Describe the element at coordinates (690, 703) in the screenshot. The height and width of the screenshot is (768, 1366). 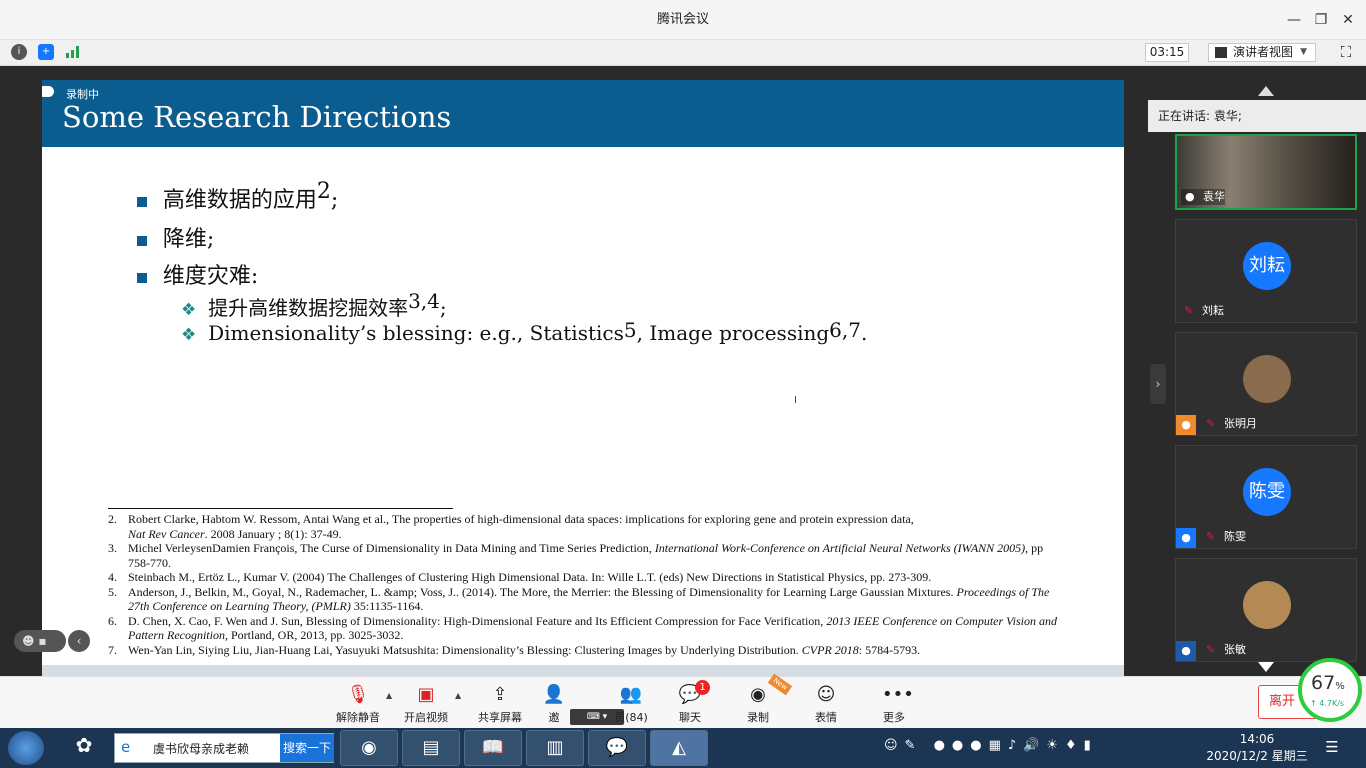
I see `chat-button: 💬 聊天 1` at that location.